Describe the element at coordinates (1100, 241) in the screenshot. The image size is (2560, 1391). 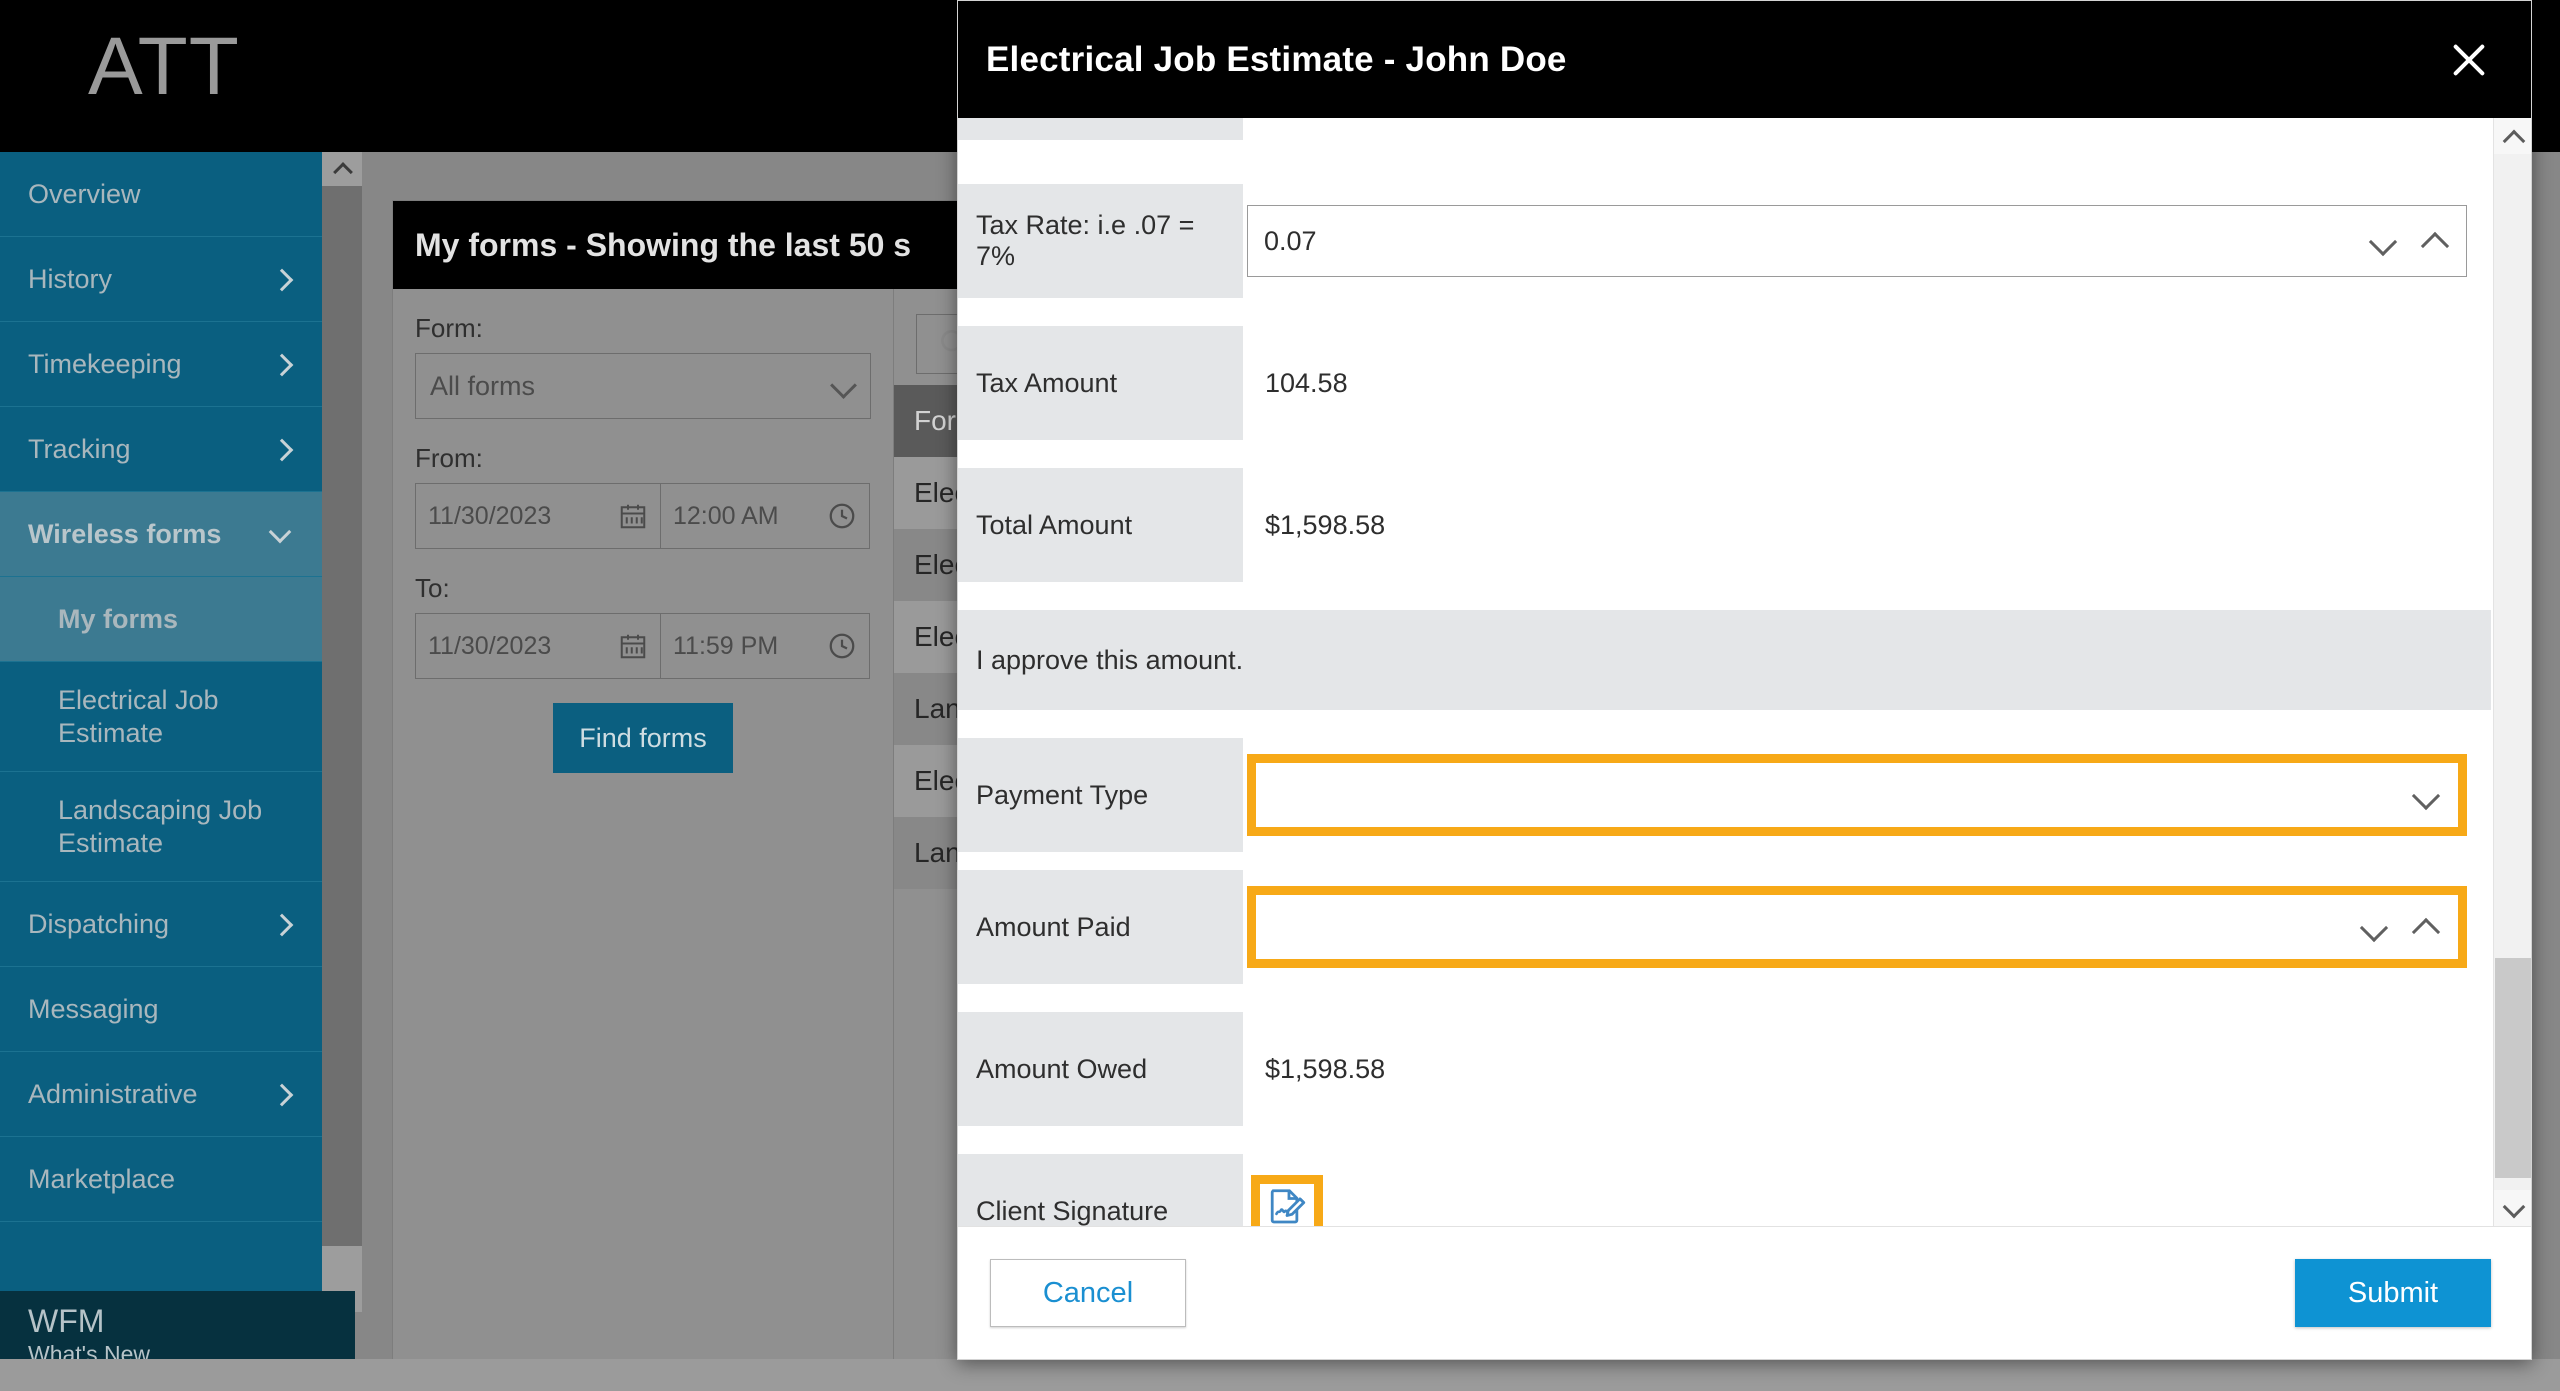
I see `field-label: Tax Rate: i.e .07 = 7%` at that location.